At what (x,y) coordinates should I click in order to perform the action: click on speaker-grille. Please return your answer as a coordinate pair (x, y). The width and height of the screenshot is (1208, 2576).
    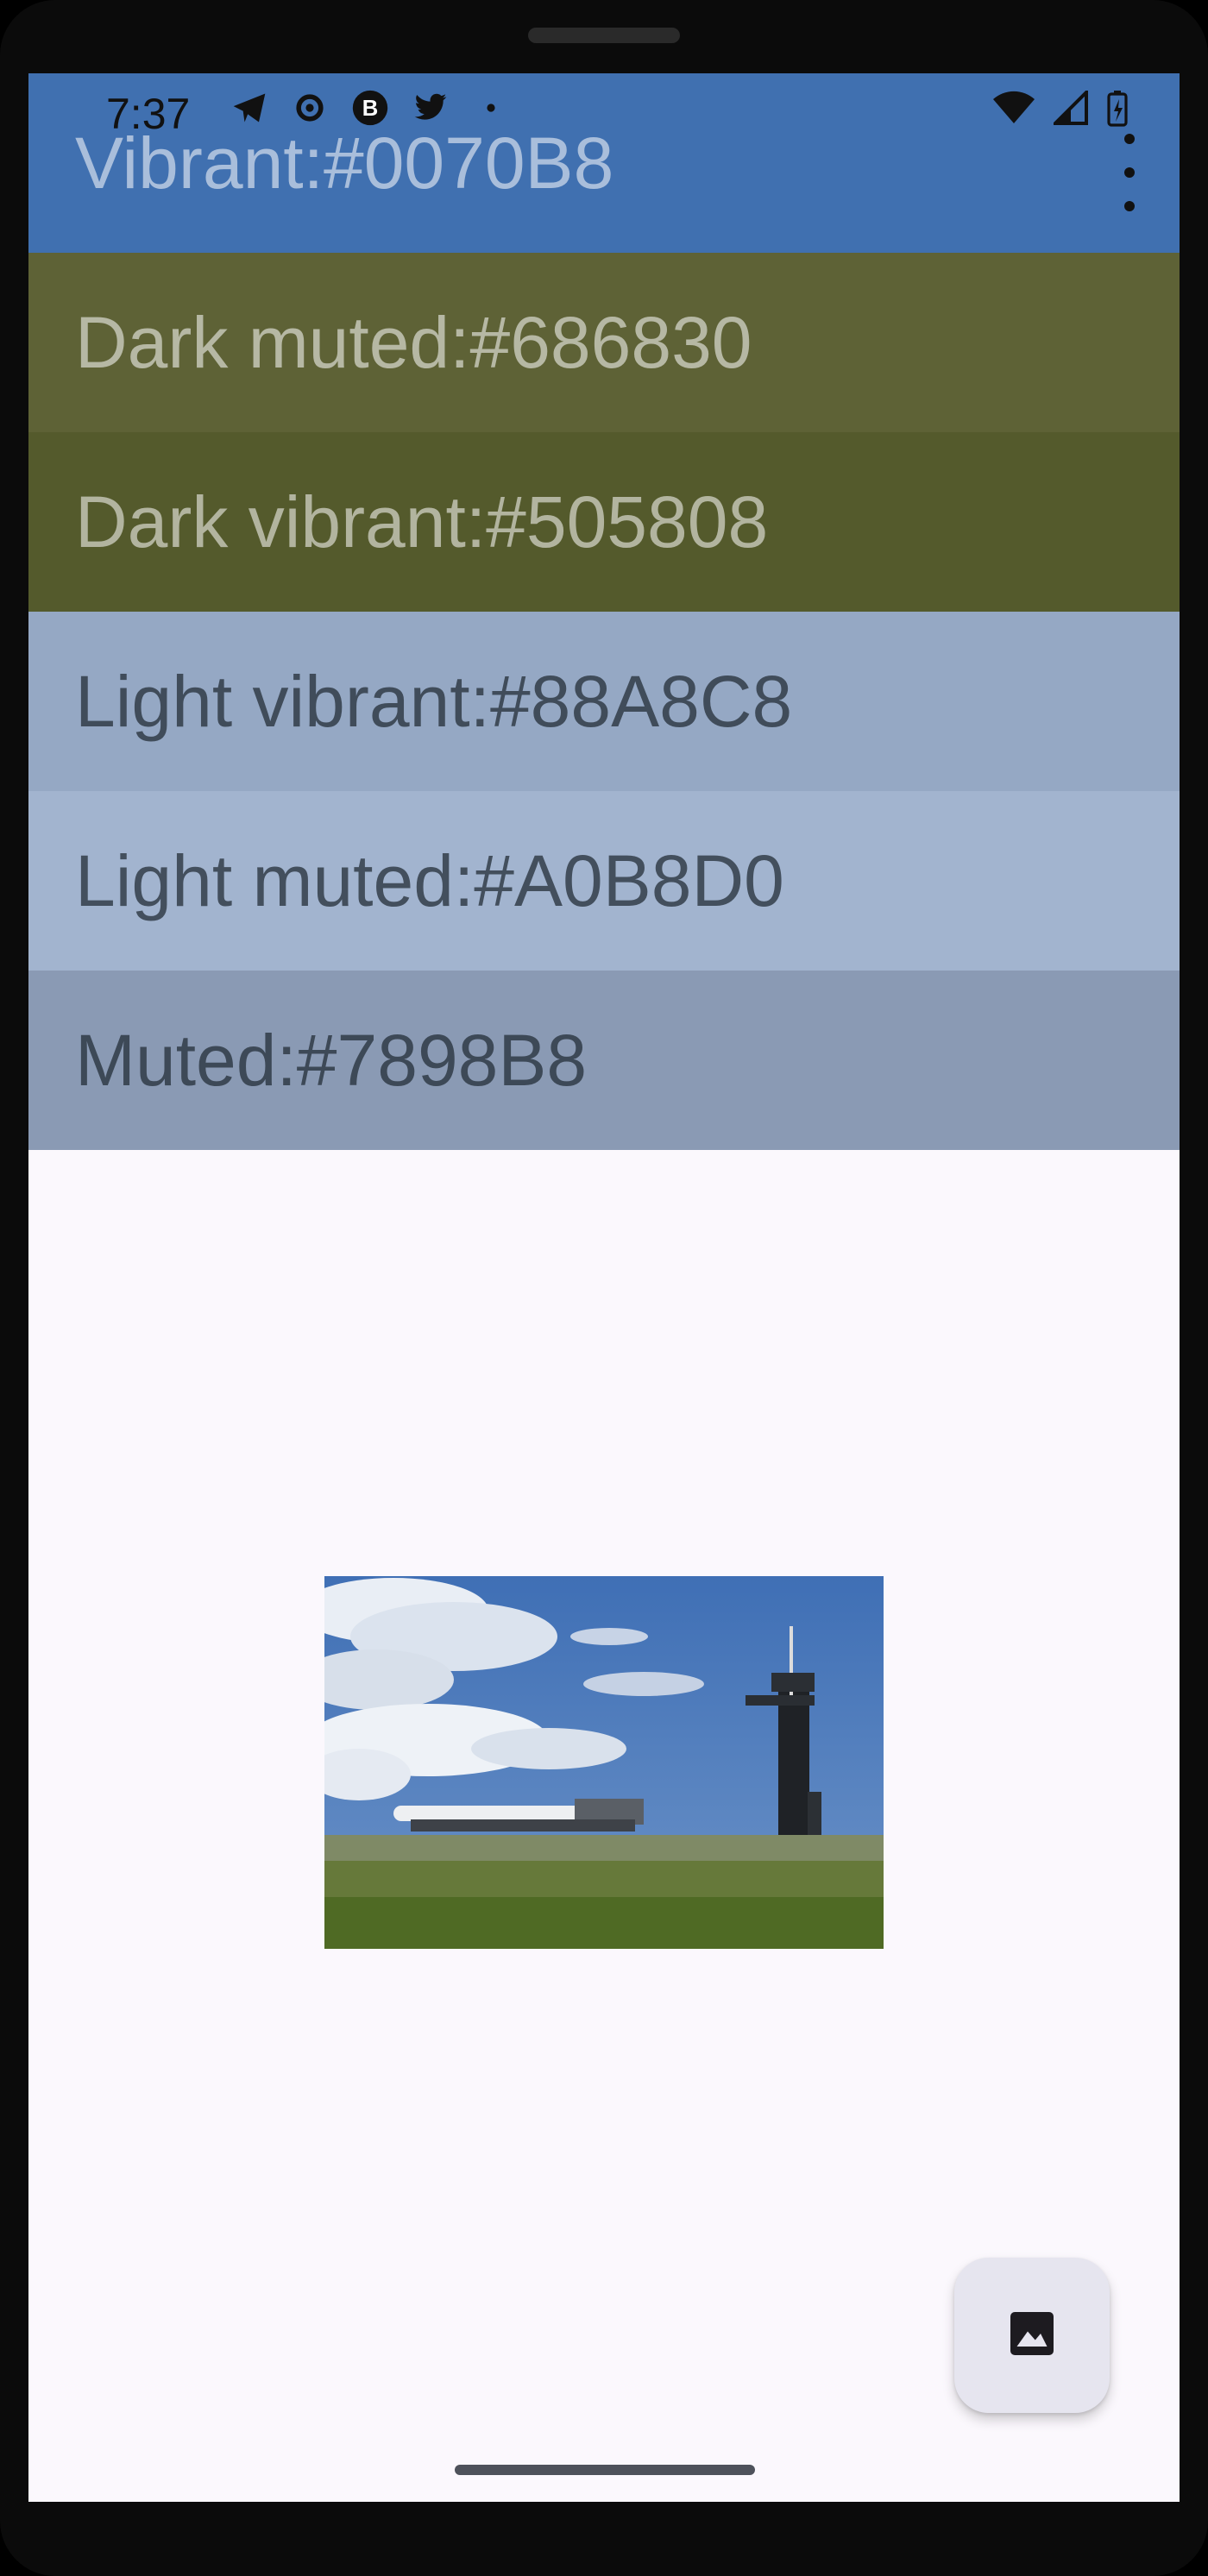
    Looking at the image, I should click on (604, 35).